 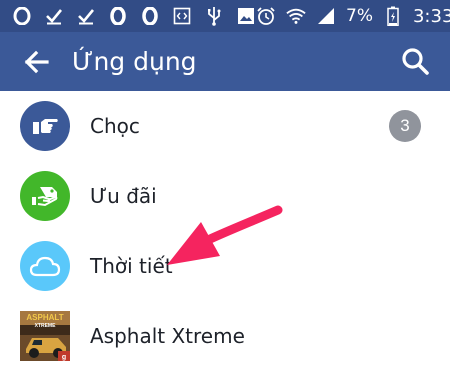 I want to click on notification-badge: 3, so click(x=405, y=126).